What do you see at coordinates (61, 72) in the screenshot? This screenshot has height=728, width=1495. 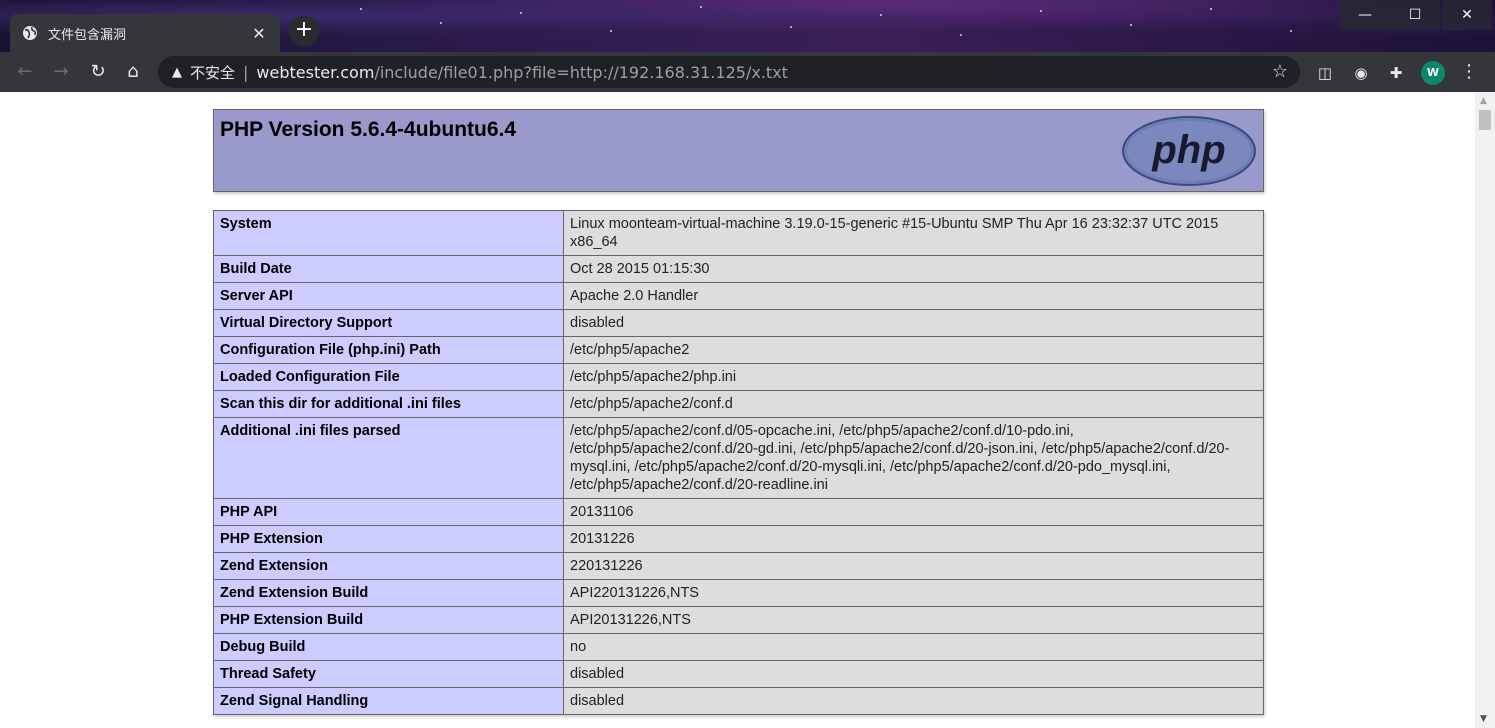 I see `forward-arrow-icon: →` at bounding box center [61, 72].